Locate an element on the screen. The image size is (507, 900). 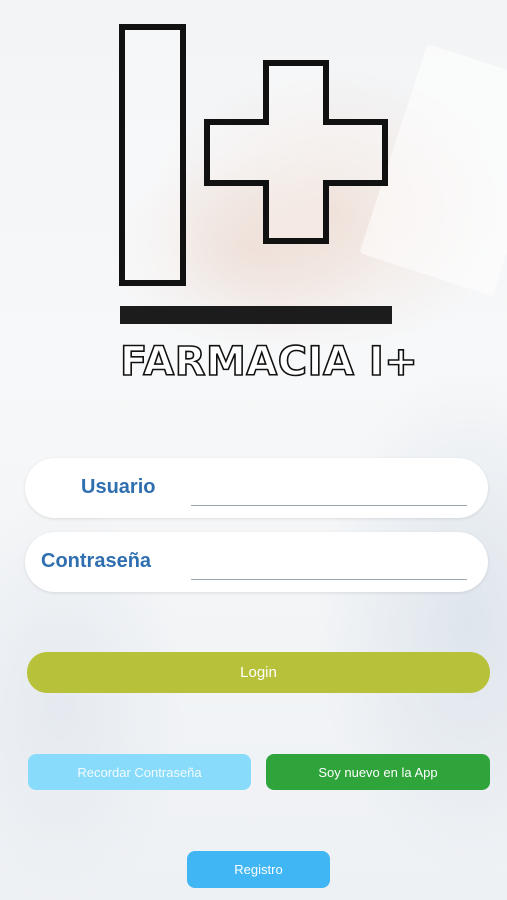
new-user-button: Soy nuevo en la App is located at coordinates (378, 772).